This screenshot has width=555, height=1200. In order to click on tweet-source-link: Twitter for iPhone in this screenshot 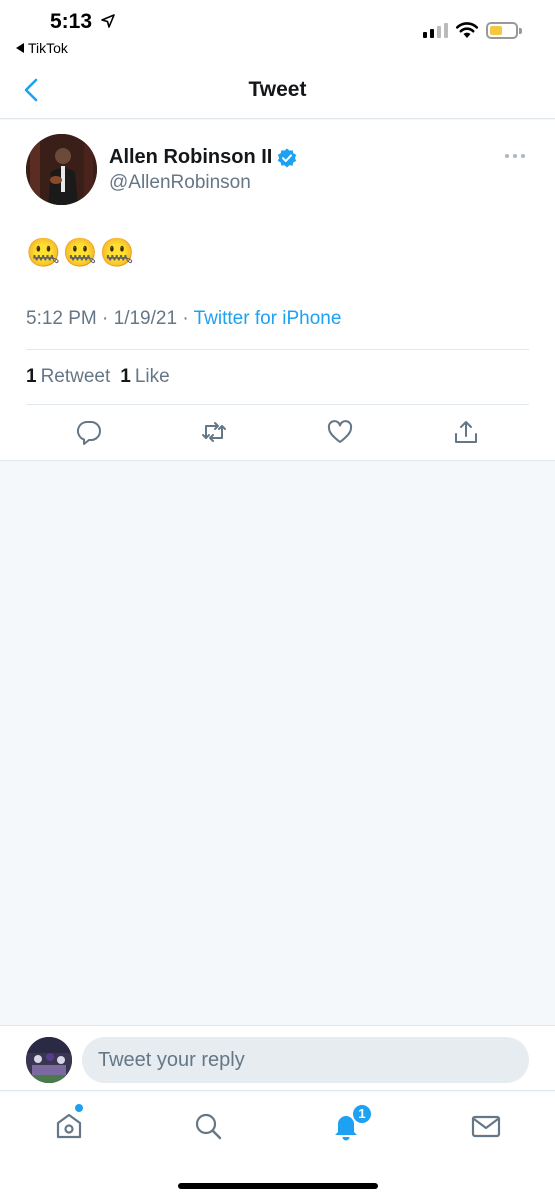, I will do `click(268, 318)`.